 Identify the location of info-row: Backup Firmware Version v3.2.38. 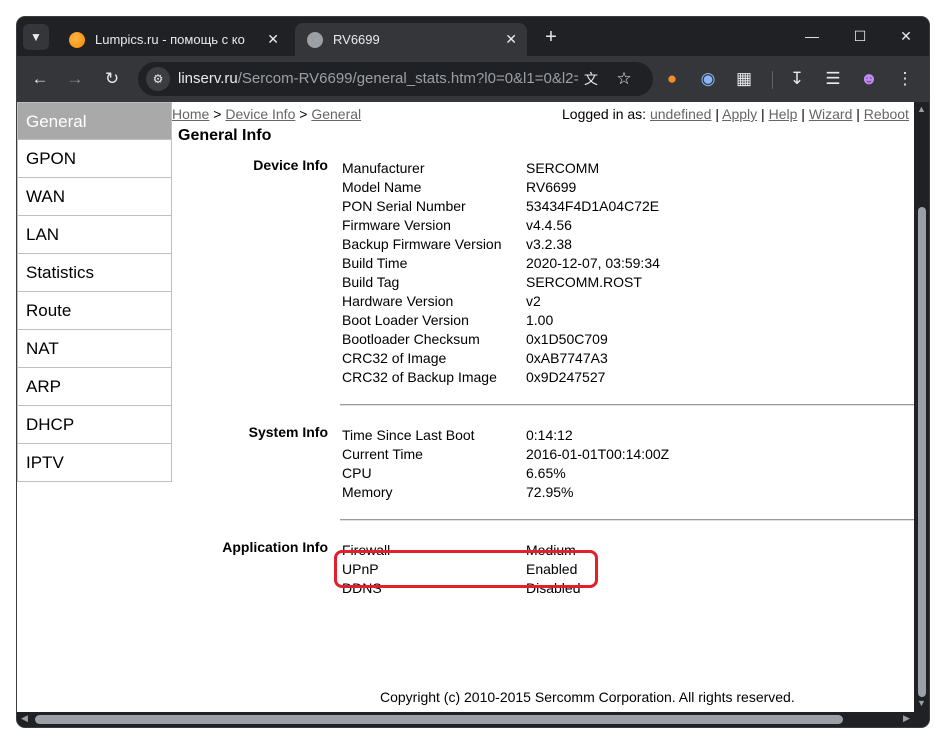
(542, 244).